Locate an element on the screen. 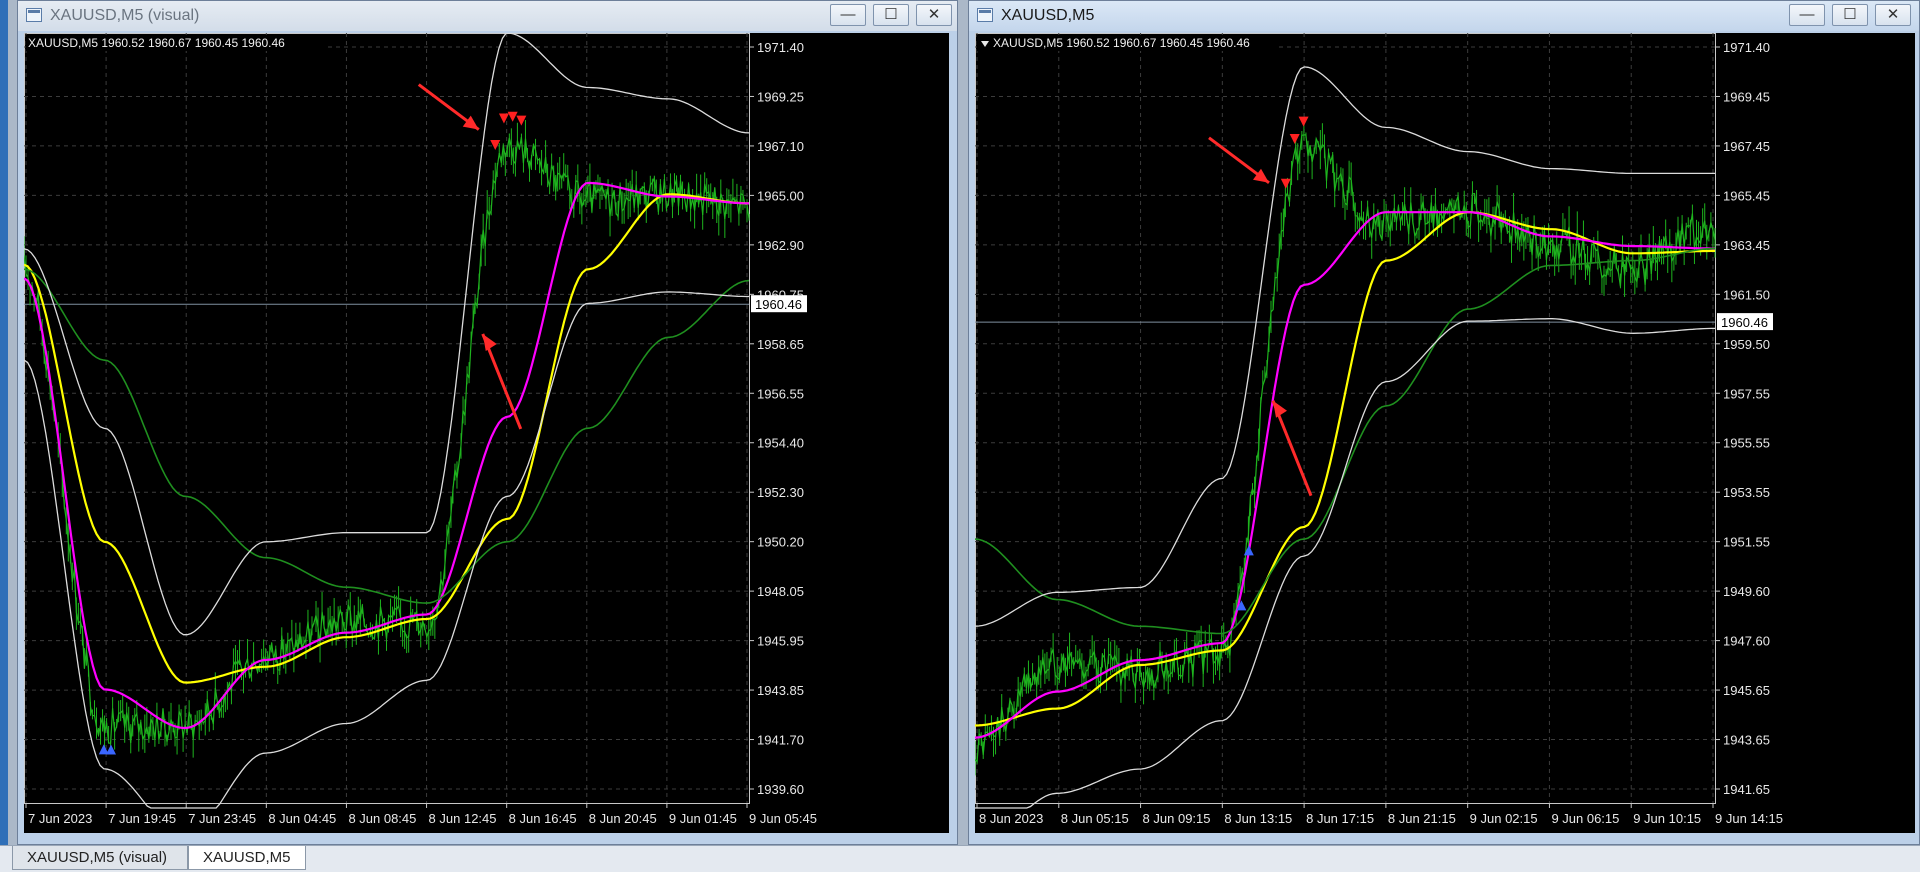 Image resolution: width=1920 pixels, height=872 pixels. price-tick-label: 1969.45 is located at coordinates (1746, 96).